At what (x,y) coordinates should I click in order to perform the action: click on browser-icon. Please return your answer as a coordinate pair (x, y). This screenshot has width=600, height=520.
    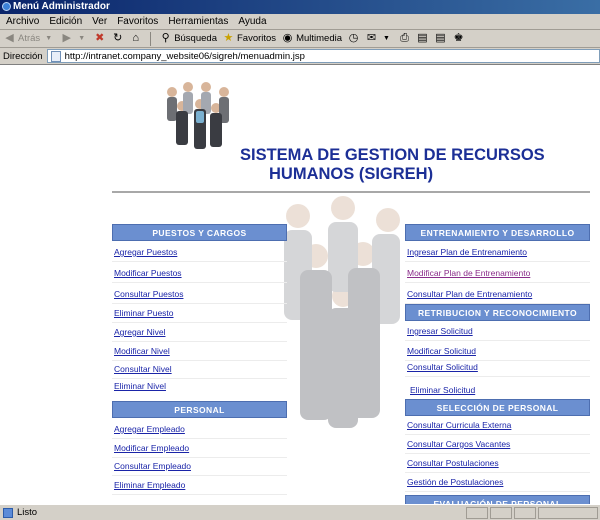
    Looking at the image, I should click on (6, 6).